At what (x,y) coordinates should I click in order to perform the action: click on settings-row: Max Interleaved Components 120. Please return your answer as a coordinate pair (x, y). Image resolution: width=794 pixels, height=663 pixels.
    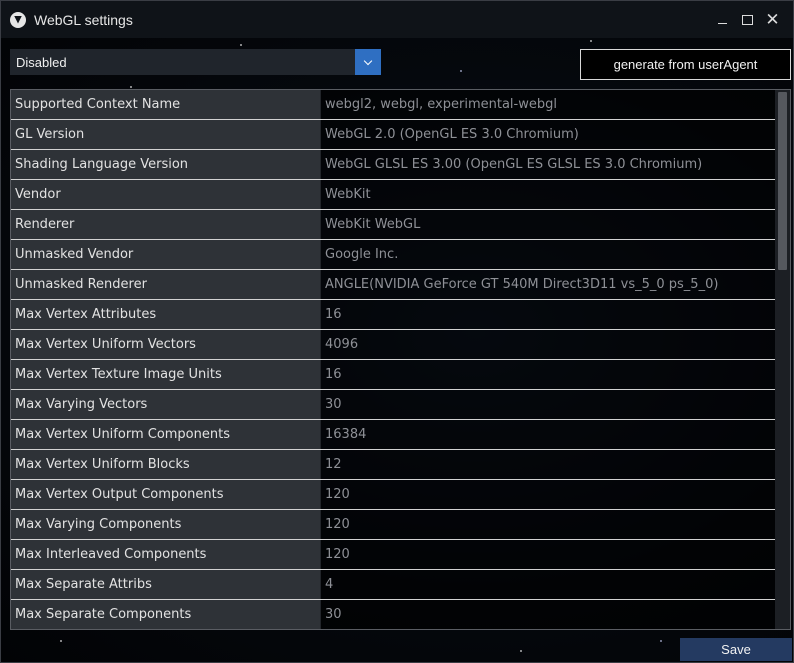
    Looking at the image, I should click on (393, 555).